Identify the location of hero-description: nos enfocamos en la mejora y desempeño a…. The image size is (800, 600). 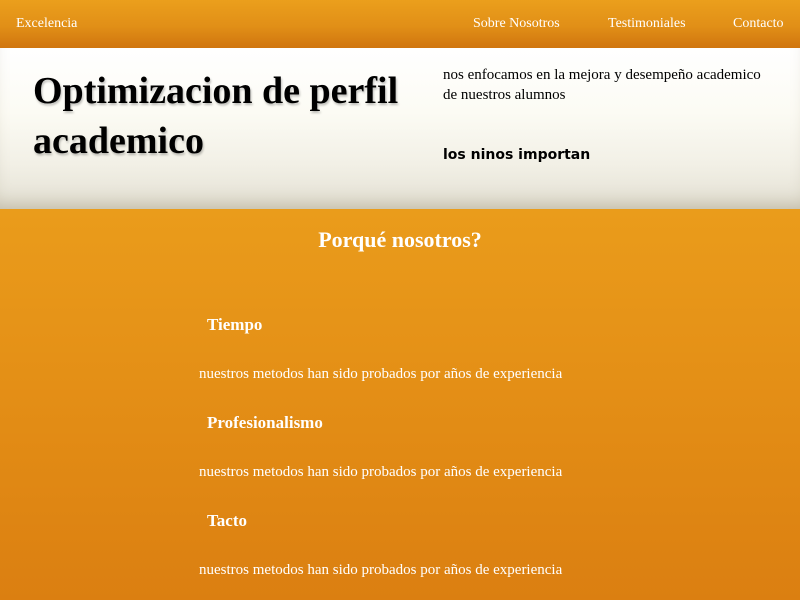
(602, 85).